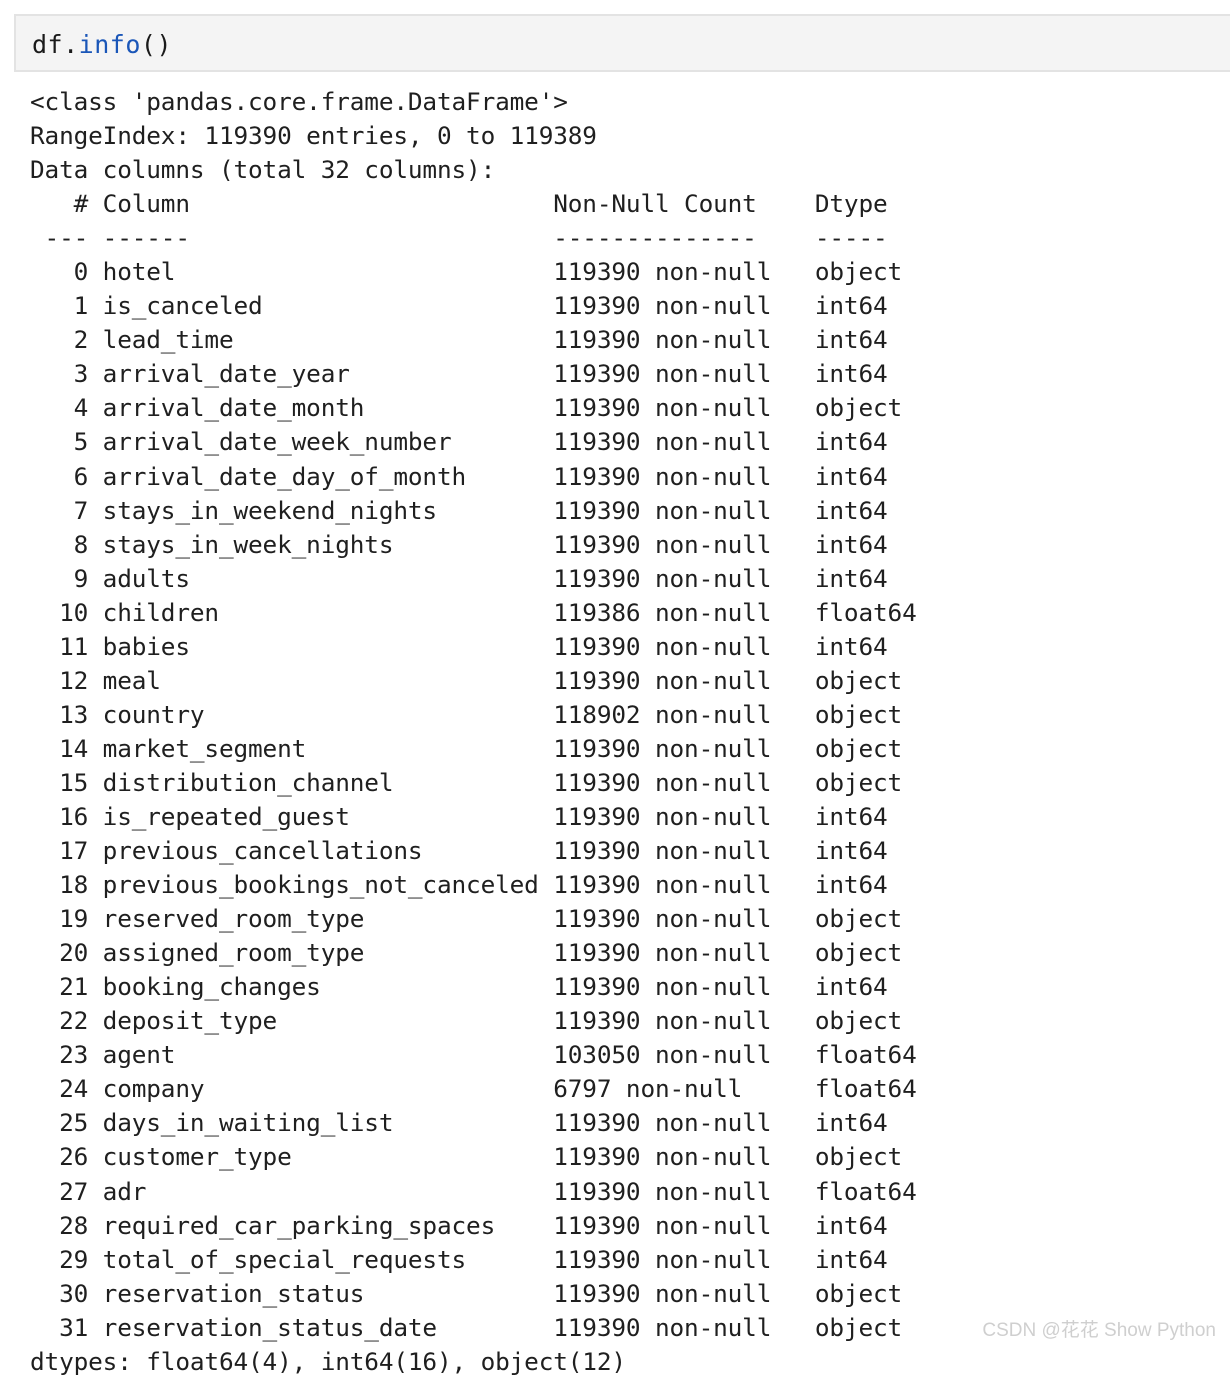 The width and height of the screenshot is (1230, 1379). I want to click on code-token-object: df, so click(48, 44).